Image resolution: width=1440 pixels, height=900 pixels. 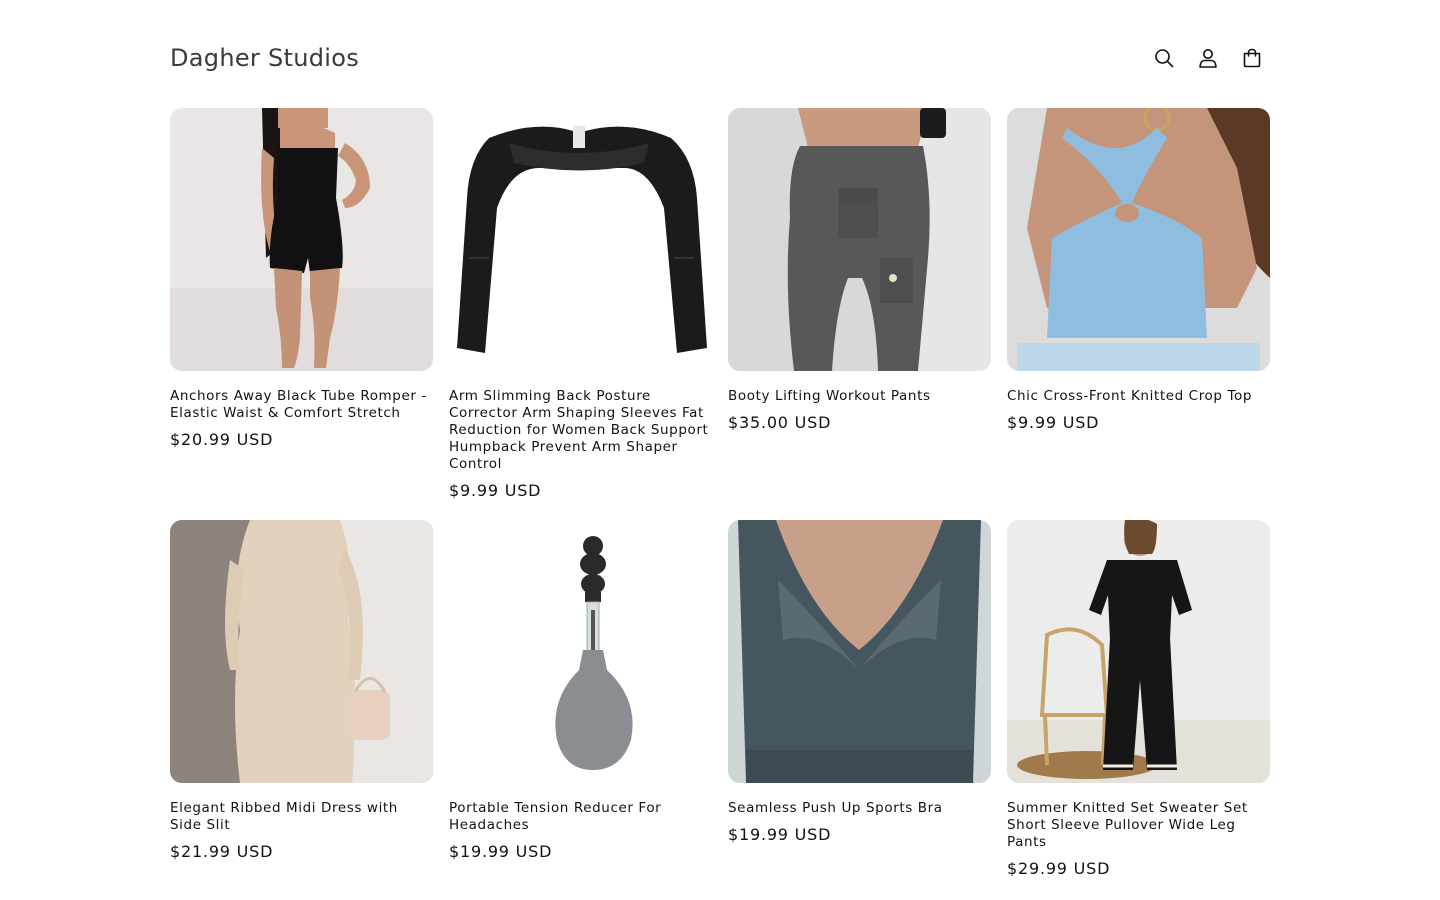 I want to click on account-button, so click(x=1208, y=58).